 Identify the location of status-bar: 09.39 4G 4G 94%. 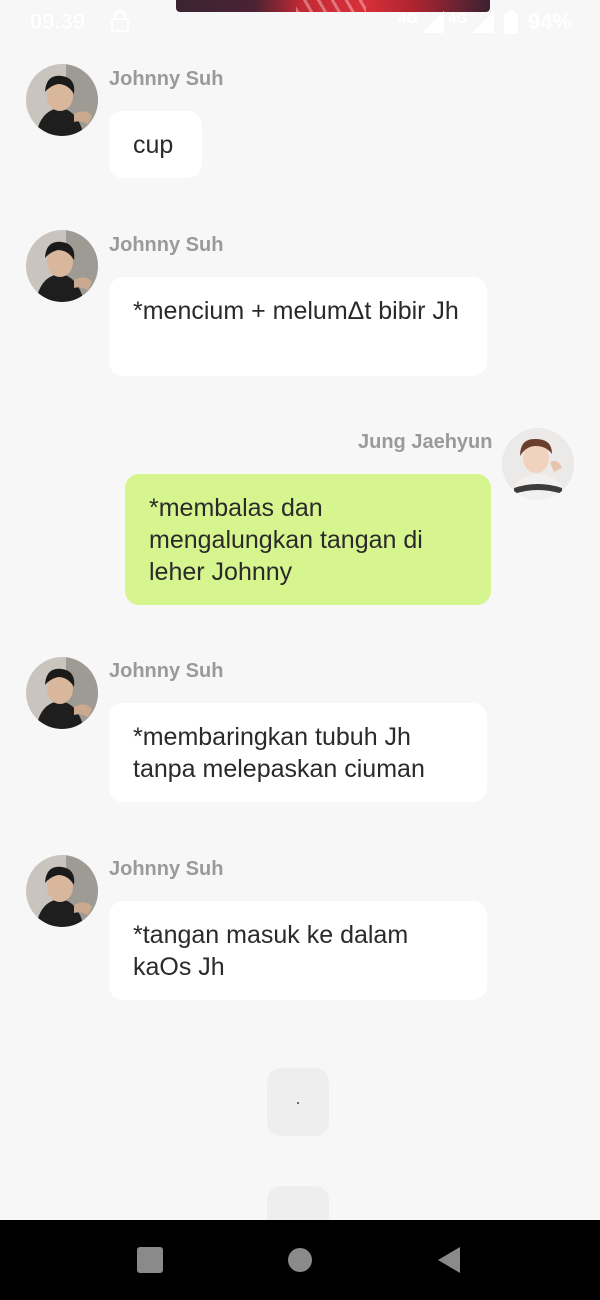
(300, 22).